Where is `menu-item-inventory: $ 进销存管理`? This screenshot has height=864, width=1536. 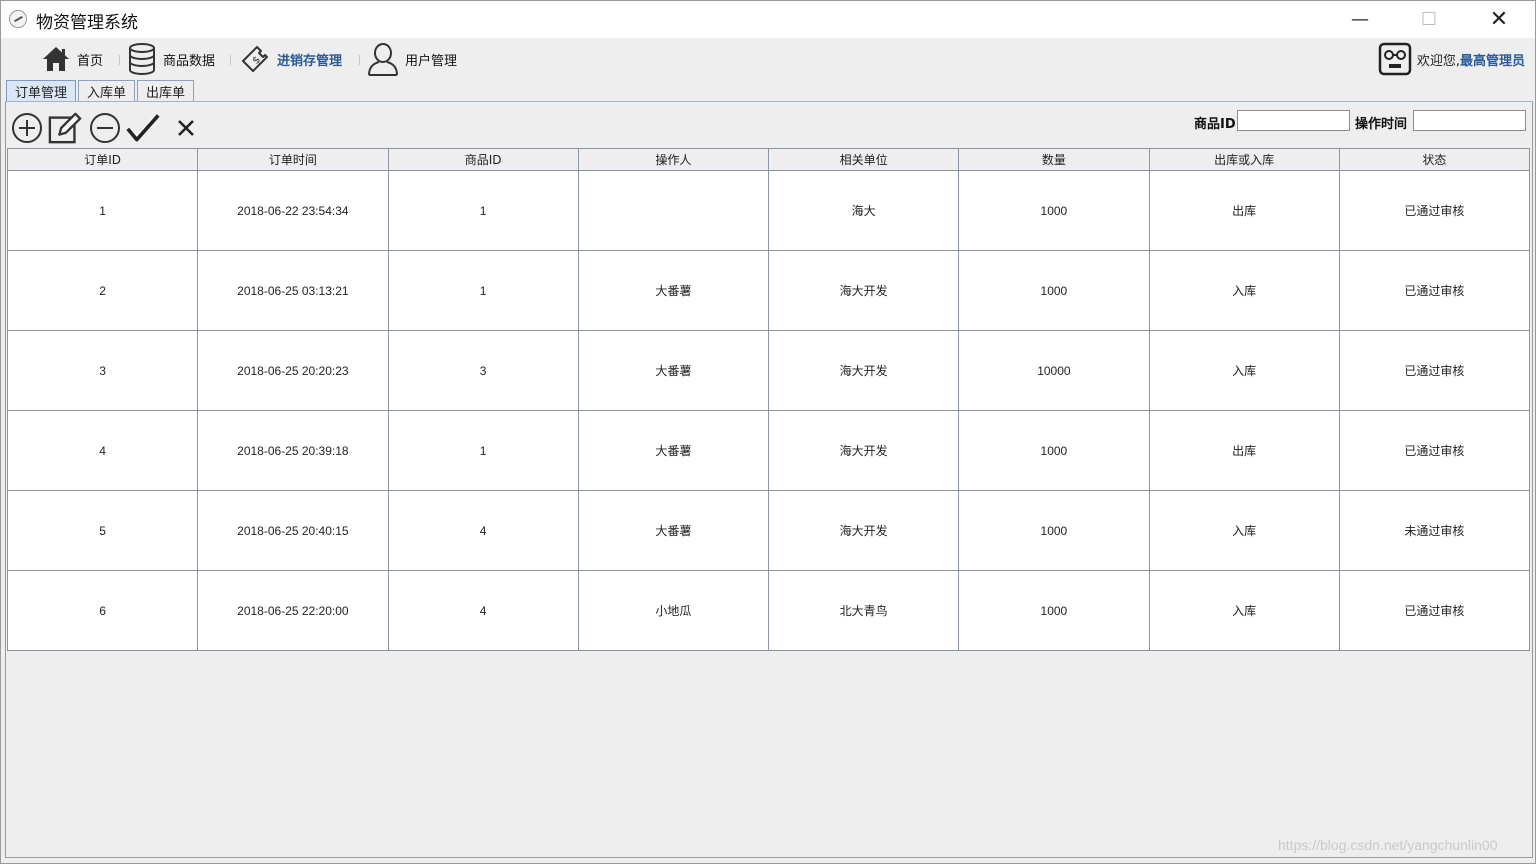 menu-item-inventory: $ 进销存管理 is located at coordinates (290, 59).